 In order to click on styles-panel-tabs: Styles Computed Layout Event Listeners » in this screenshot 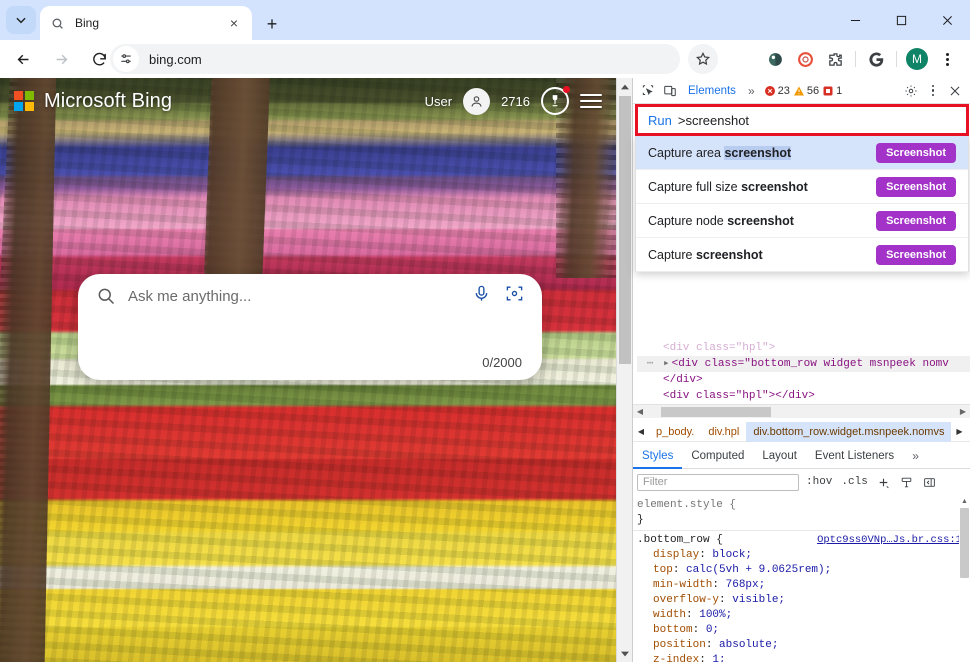, I will do `click(801, 456)`.